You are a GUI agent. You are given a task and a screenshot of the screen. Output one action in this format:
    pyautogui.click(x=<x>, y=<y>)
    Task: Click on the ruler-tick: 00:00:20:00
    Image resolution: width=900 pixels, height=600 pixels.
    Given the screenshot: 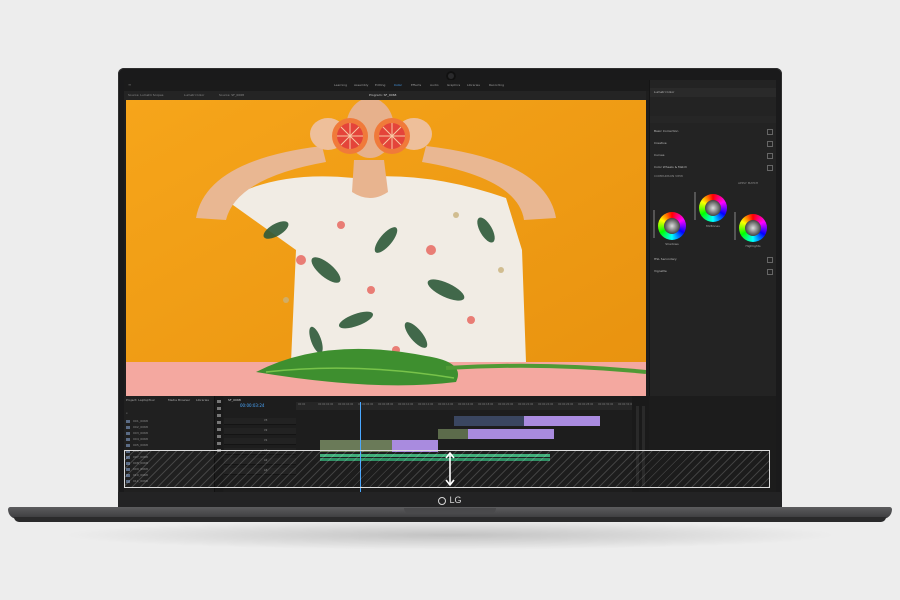 What is the action you would take?
    pyautogui.click(x=506, y=404)
    